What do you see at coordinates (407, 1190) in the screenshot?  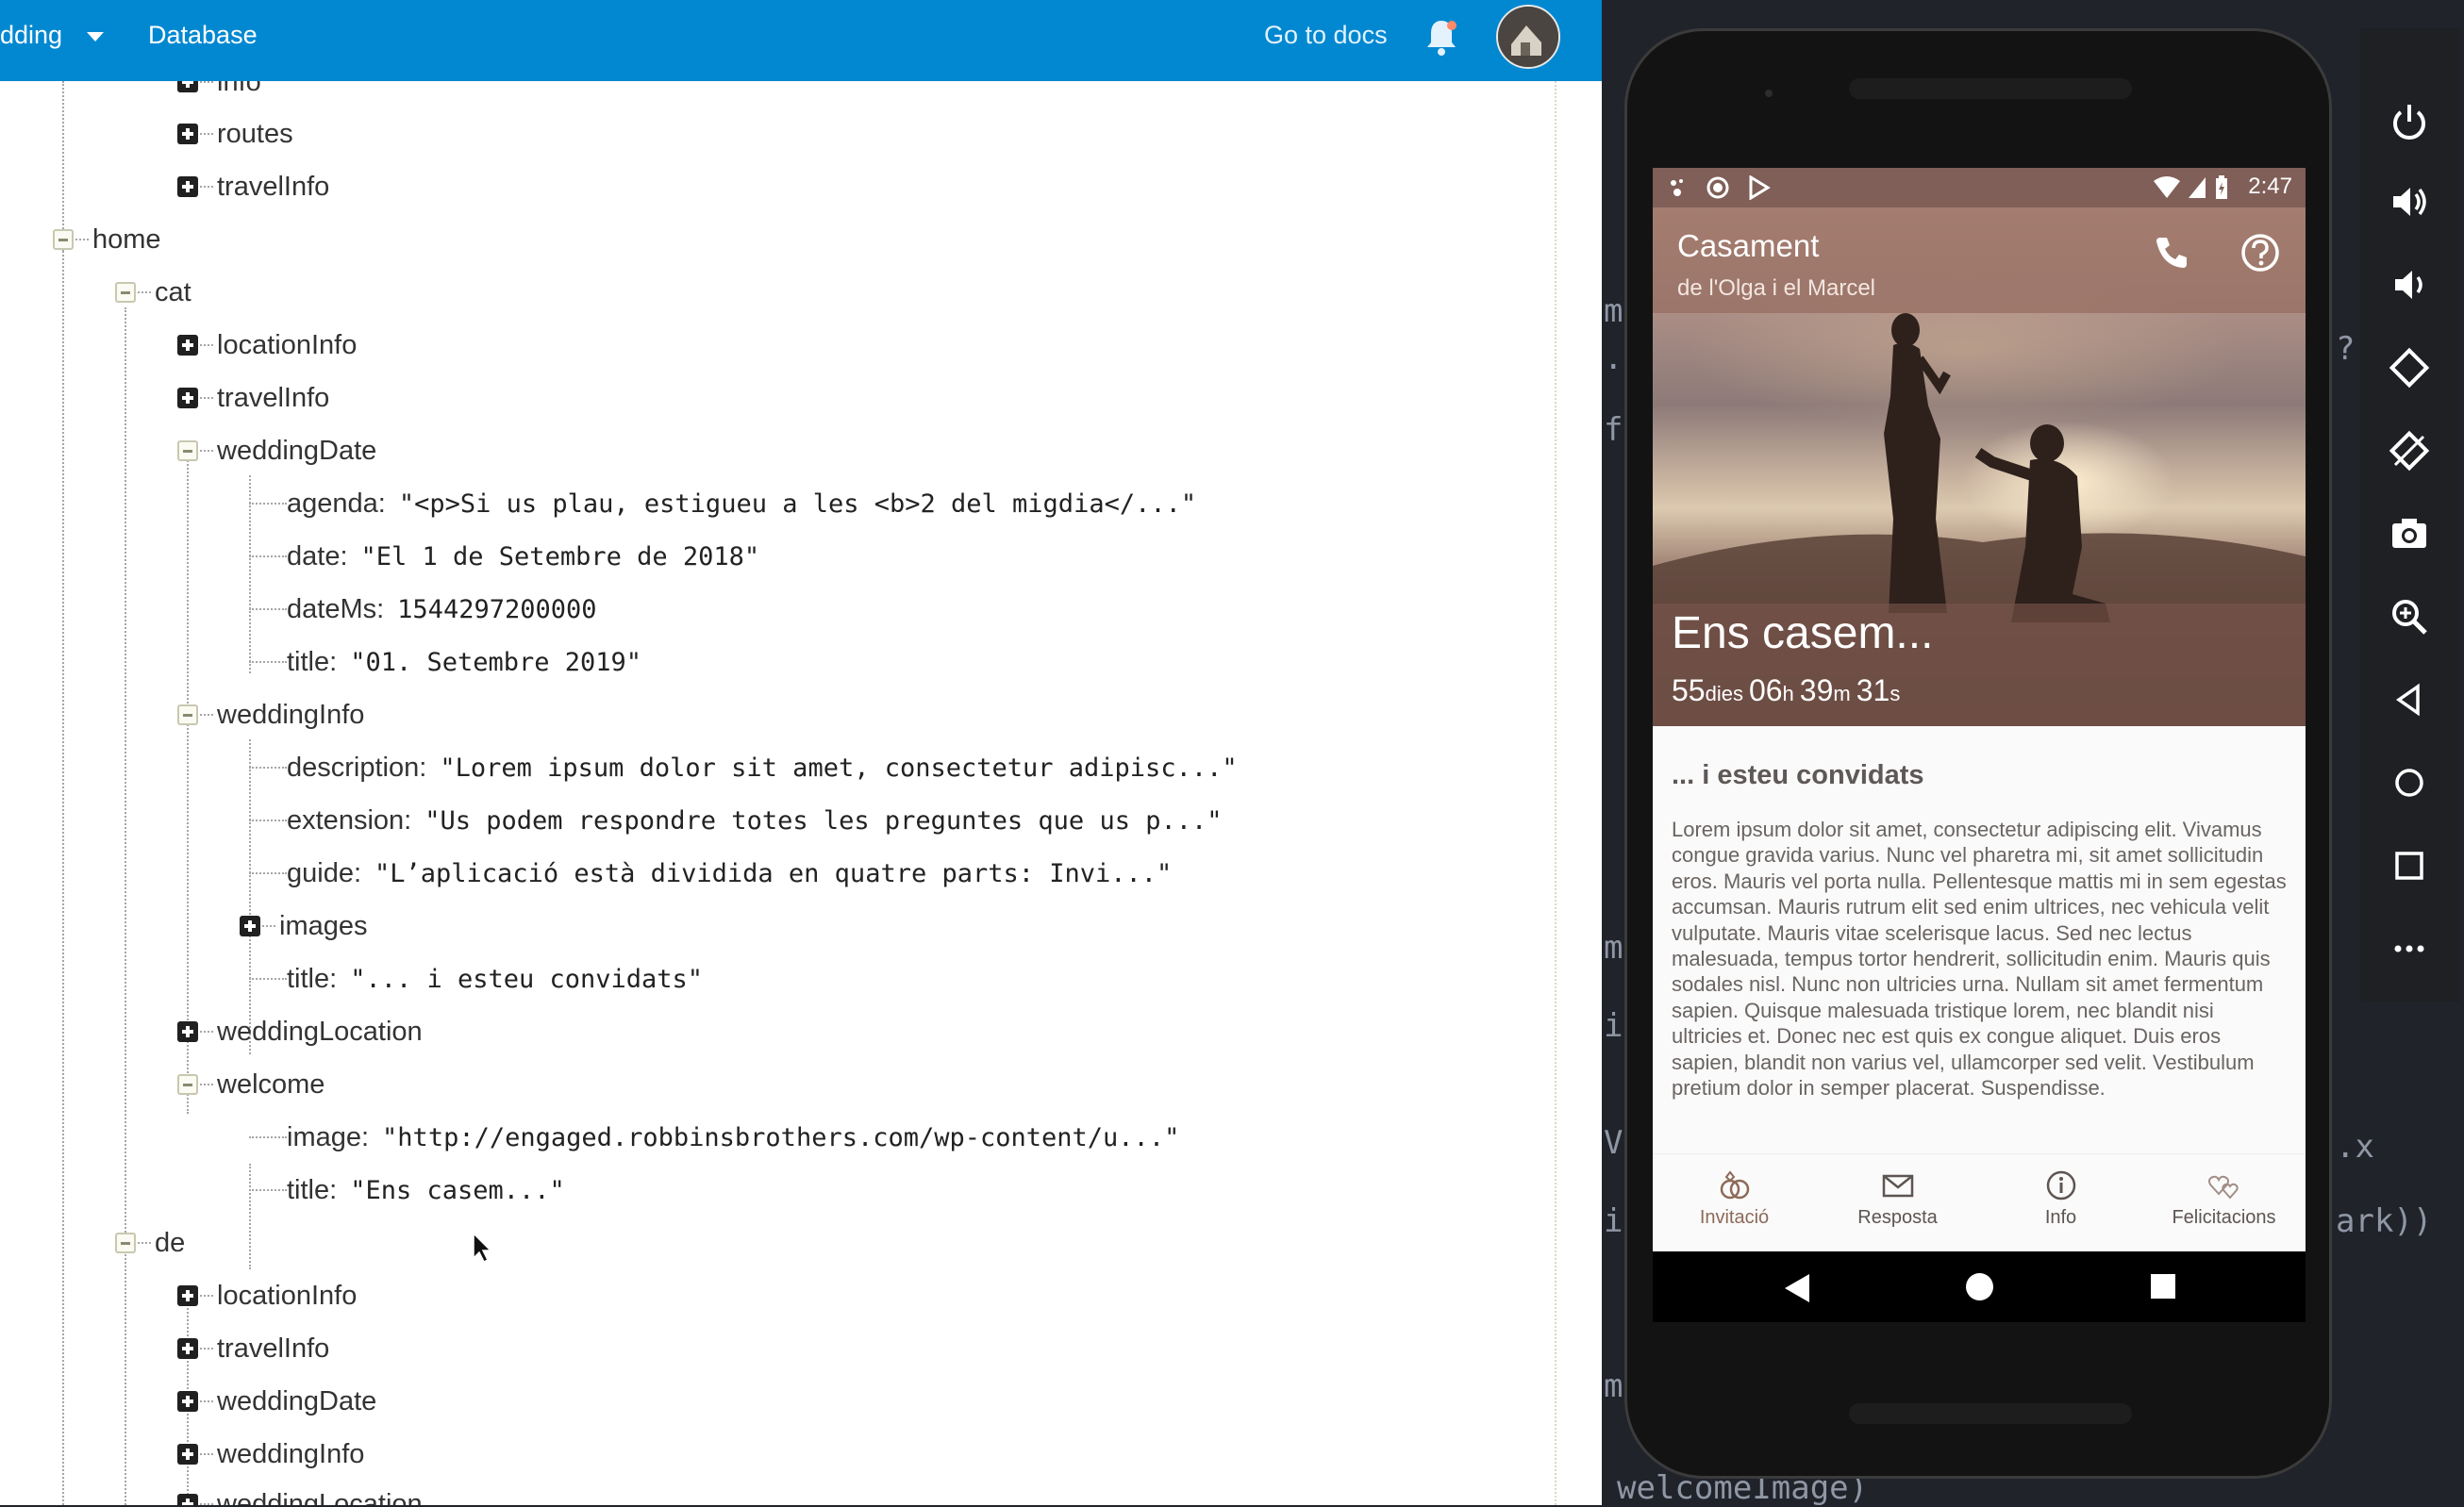 I see `tree-field-row: title: "Ens casem..."` at bounding box center [407, 1190].